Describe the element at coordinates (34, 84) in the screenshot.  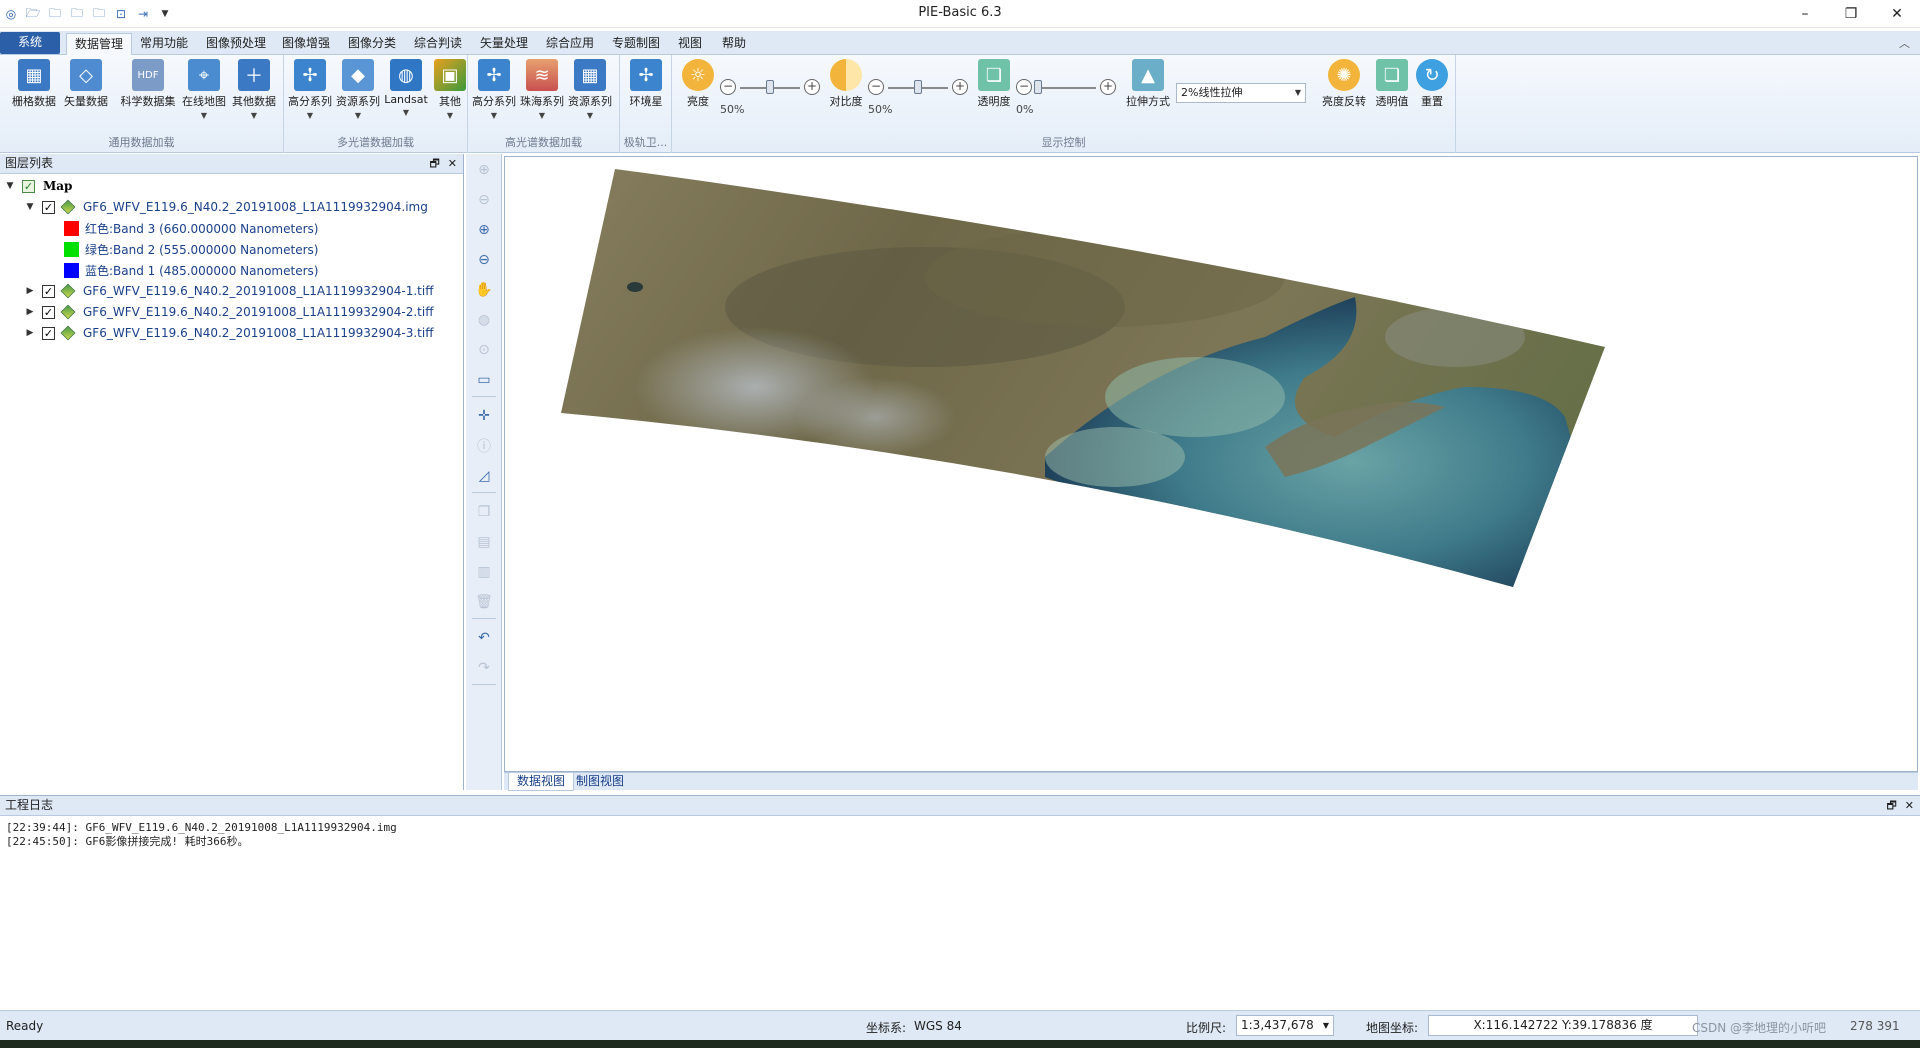
I see `raster-data-button: ▦ 栅格数据` at that location.